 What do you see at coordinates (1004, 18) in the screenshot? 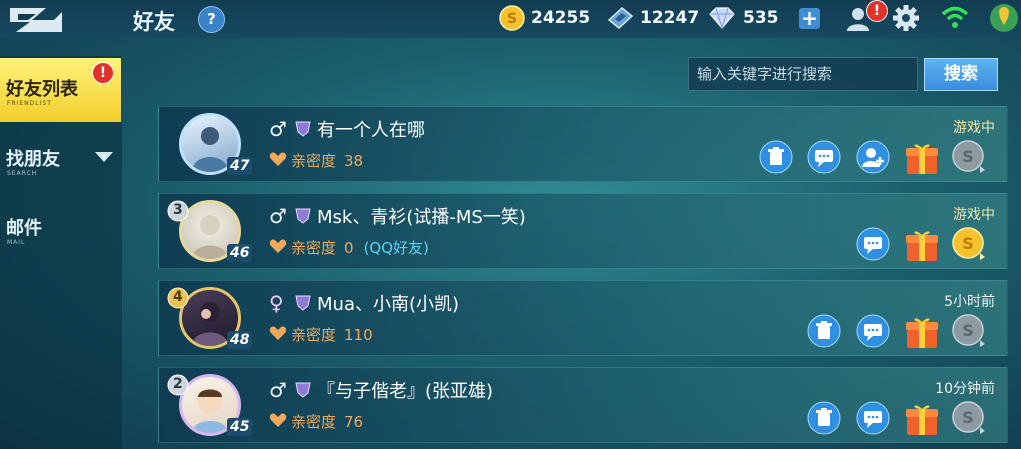
I see `player-avatar-icon` at bounding box center [1004, 18].